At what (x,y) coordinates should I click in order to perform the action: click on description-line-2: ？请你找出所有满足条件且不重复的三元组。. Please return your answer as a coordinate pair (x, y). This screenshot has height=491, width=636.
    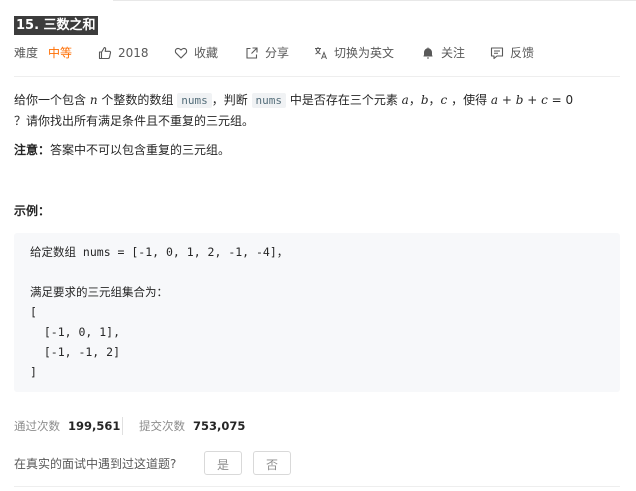
    Looking at the image, I should click on (134, 121).